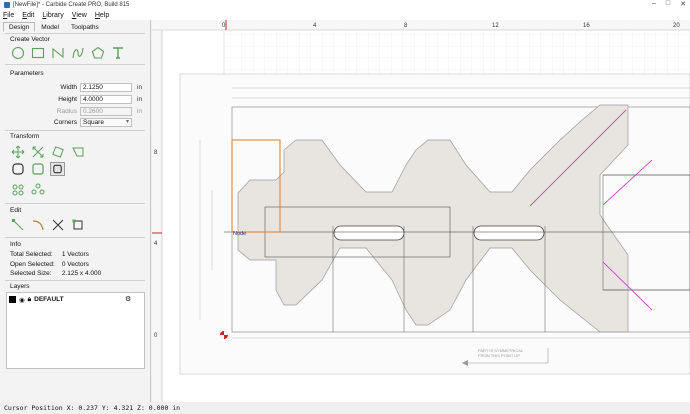 This screenshot has height=414, width=690. I want to click on info-total-selected: Total Selected: 1 Vectors, so click(49, 254).